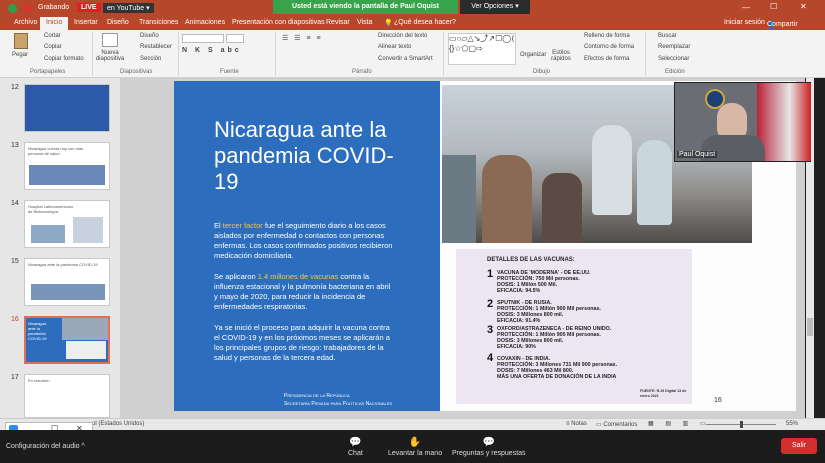 The height and width of the screenshot is (463, 825). What do you see at coordinates (89, 7) in the screenshot?
I see `live-badge: LIVE` at bounding box center [89, 7].